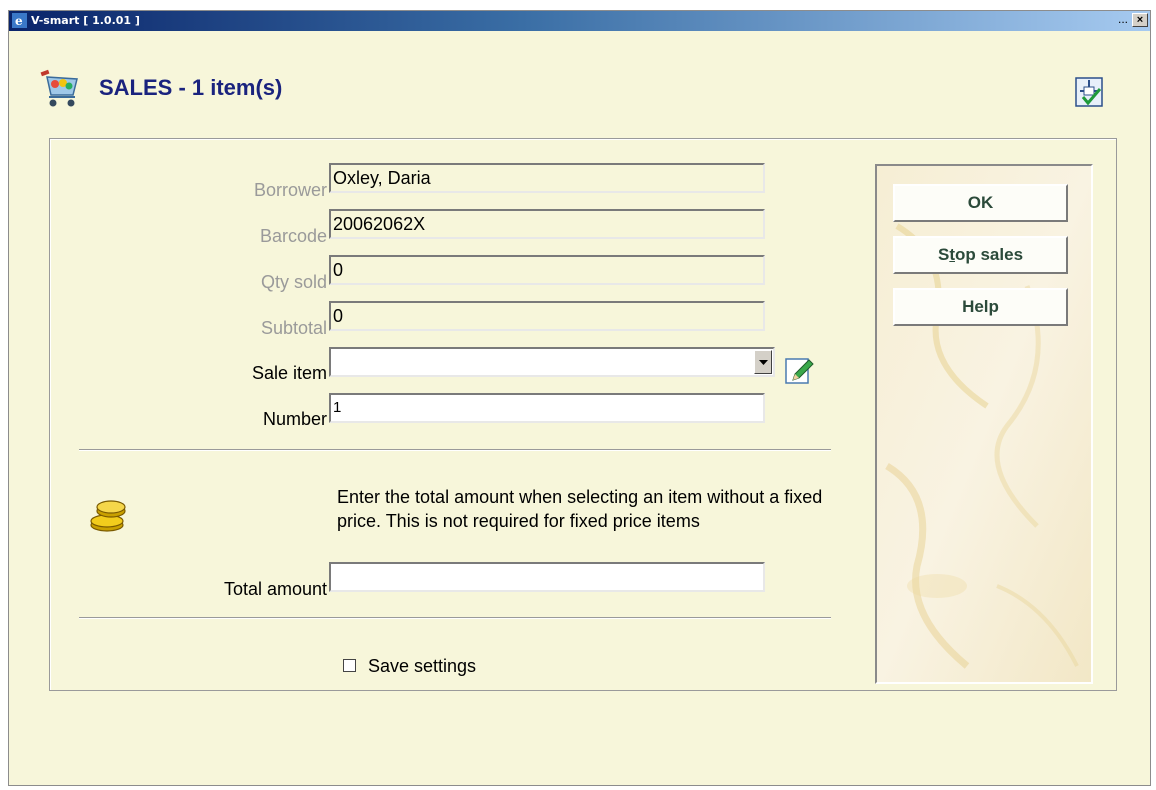 This screenshot has width=1156, height=790. Describe the element at coordinates (547, 224) in the screenshot. I see `barcode-field: 20062062X` at that location.